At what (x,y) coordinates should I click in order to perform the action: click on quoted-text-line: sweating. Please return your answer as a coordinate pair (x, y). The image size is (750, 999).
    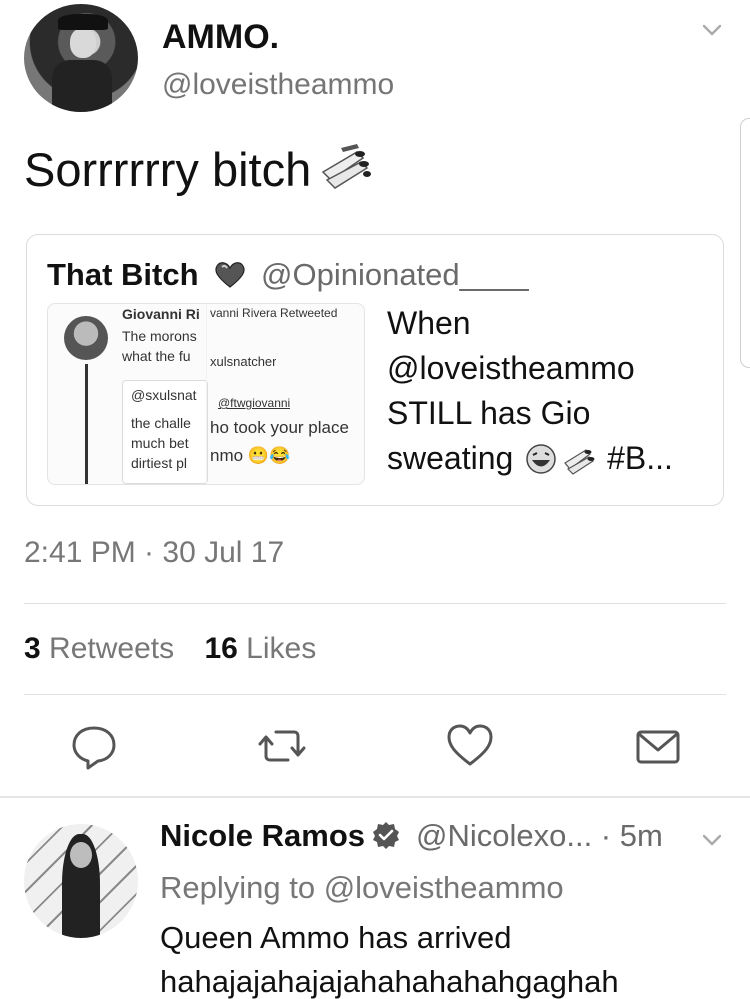
    Looking at the image, I should click on (450, 458).